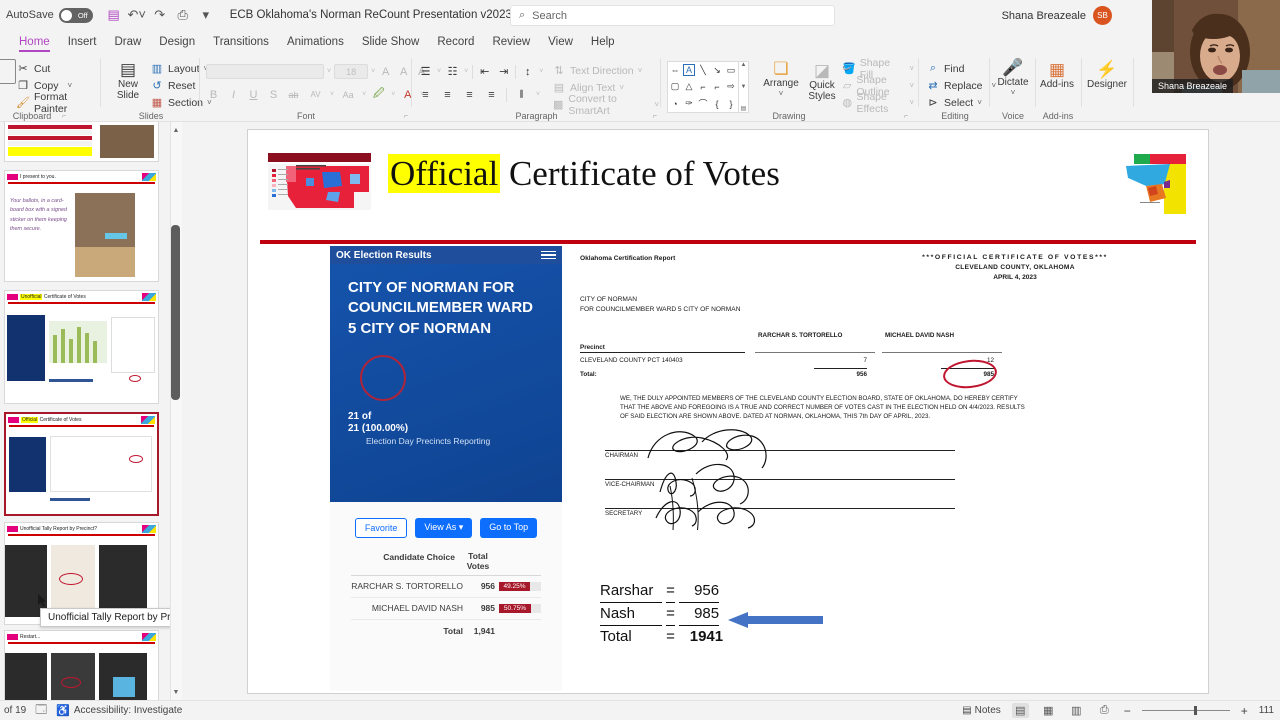 Image resolution: width=1280 pixels, height=720 pixels. I want to click on find-button: ⌕ Find, so click(961, 68).